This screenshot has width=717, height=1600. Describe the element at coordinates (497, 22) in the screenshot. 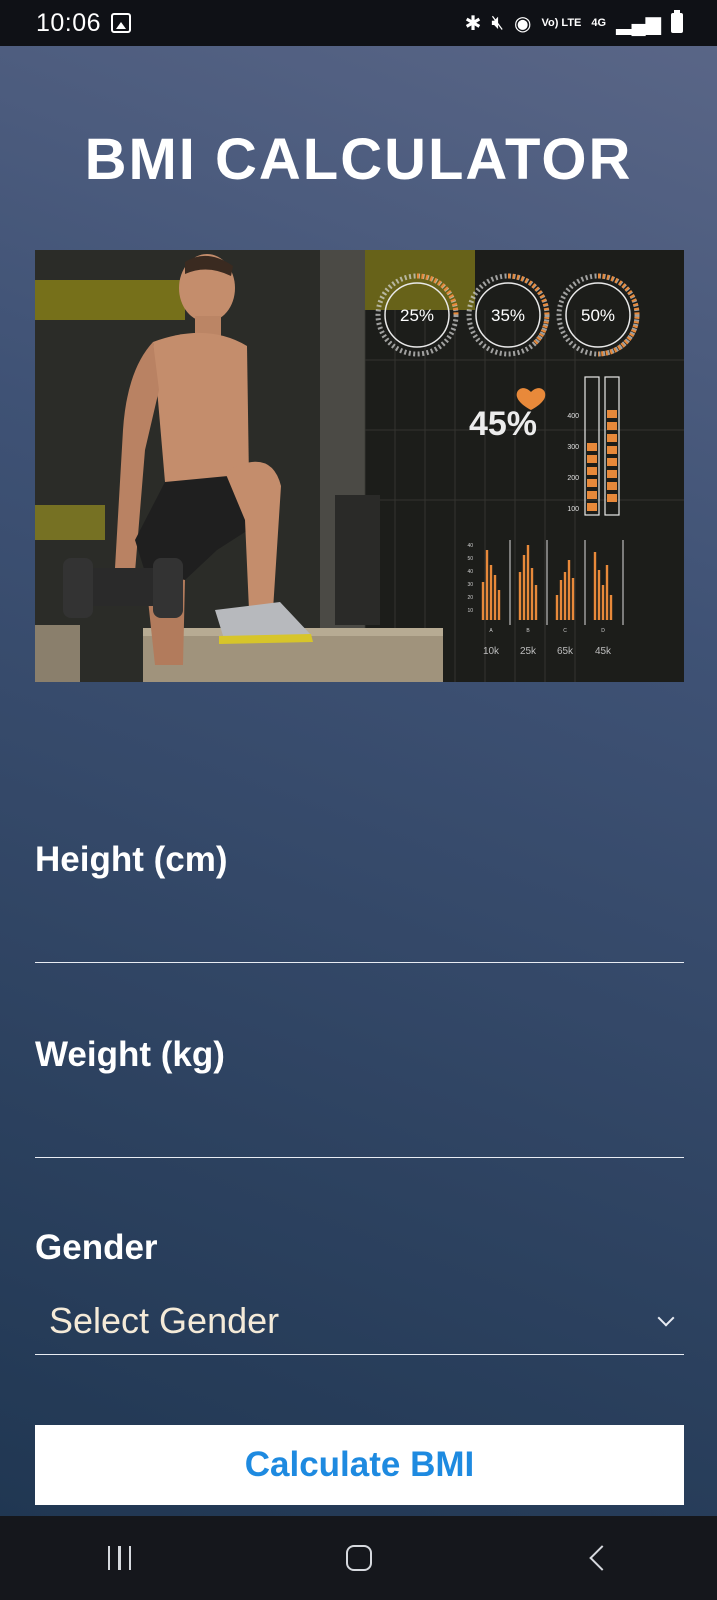

I see `mute-icon: 🔇︎` at that location.